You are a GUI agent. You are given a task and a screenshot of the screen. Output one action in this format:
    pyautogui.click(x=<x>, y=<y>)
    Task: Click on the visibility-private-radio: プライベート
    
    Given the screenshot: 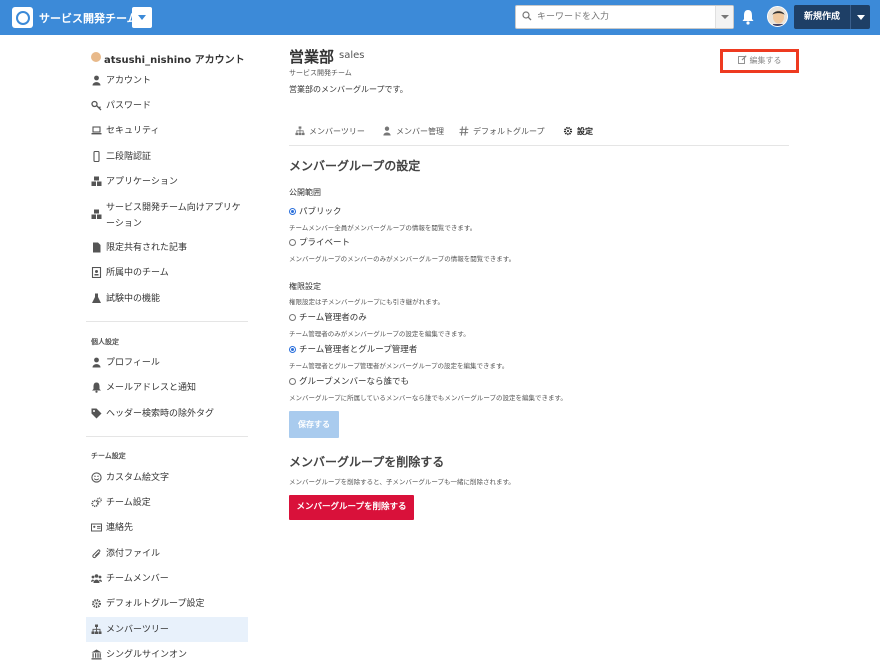 What is the action you would take?
    pyautogui.click(x=319, y=242)
    